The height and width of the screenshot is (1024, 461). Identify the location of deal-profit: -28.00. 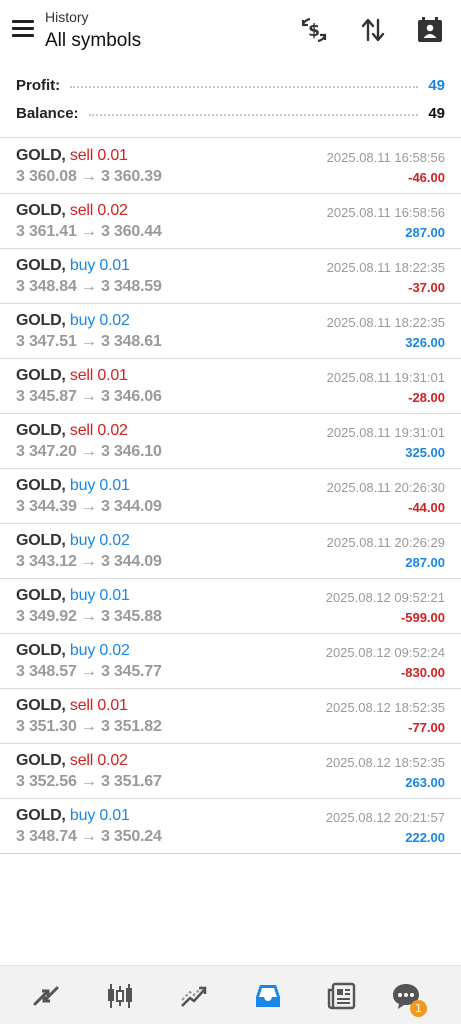
(426, 397).